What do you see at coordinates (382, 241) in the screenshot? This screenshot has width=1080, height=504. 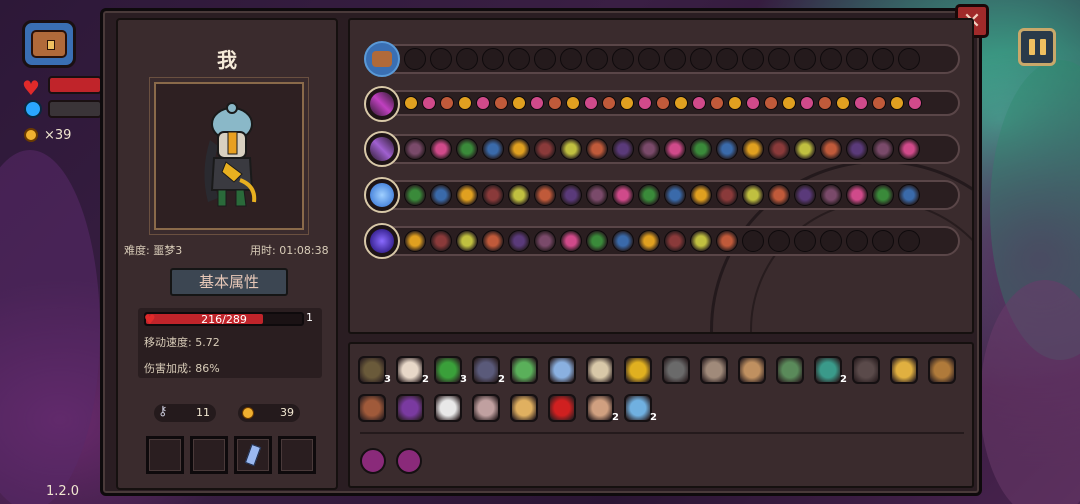 I see `weapon-slot-void-orb` at bounding box center [382, 241].